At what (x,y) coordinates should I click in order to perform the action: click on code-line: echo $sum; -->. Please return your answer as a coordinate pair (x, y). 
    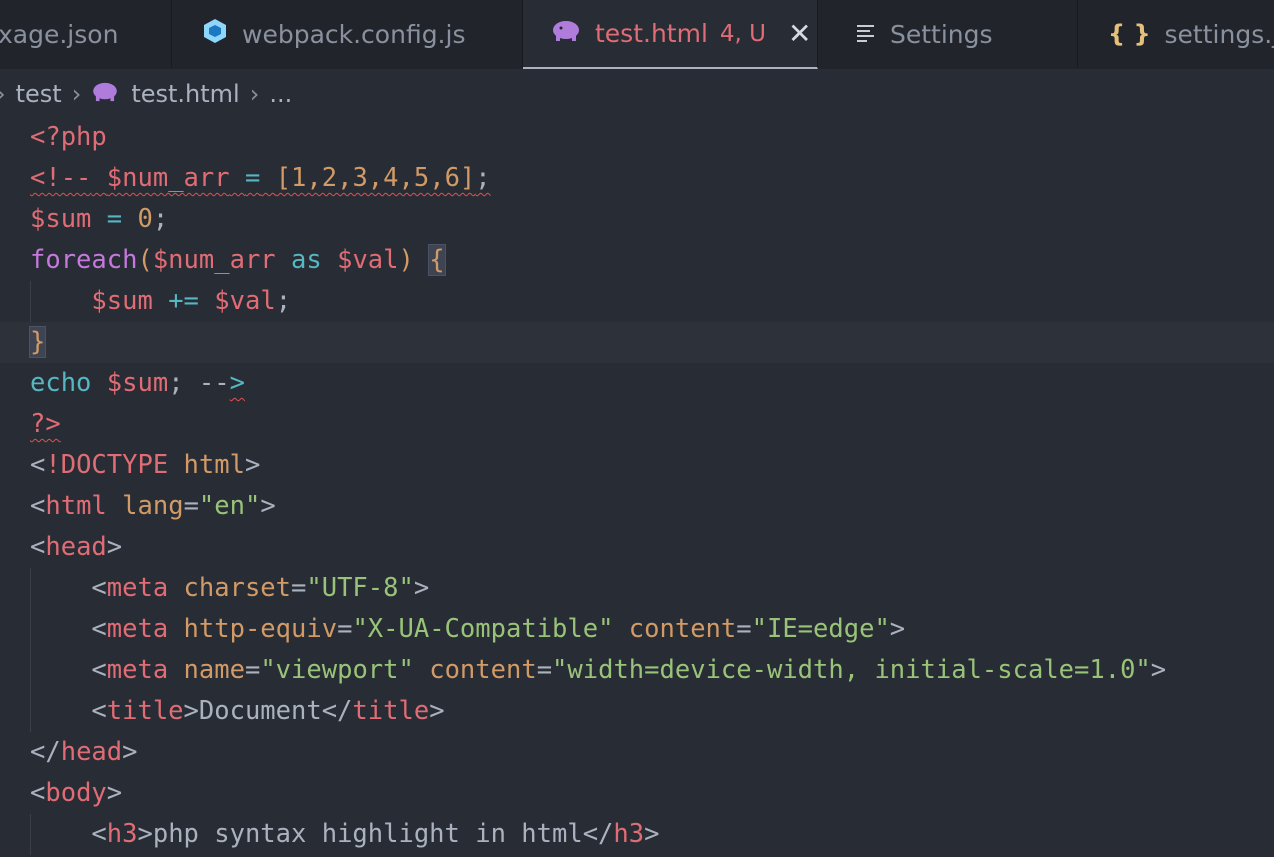
    Looking at the image, I should click on (637, 383).